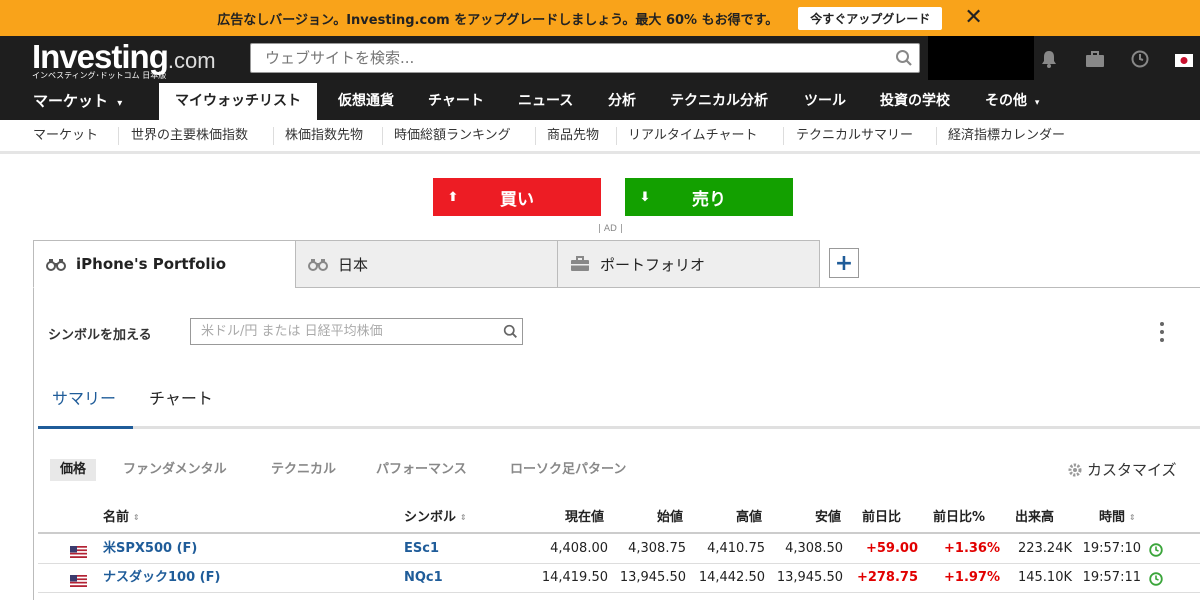 Image resolution: width=1200 pixels, height=600 pixels. I want to click on col-label: 時間, so click(1112, 517).